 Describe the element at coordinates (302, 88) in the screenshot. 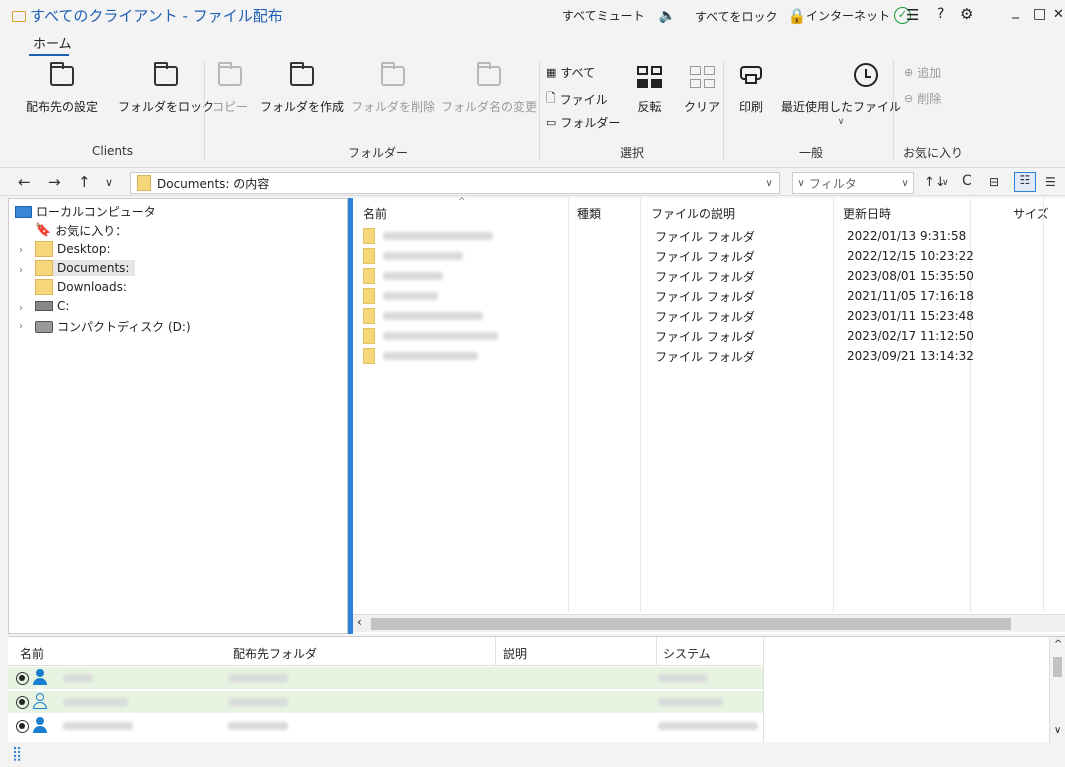

I see `create-folder-button: フォルダを作成` at that location.